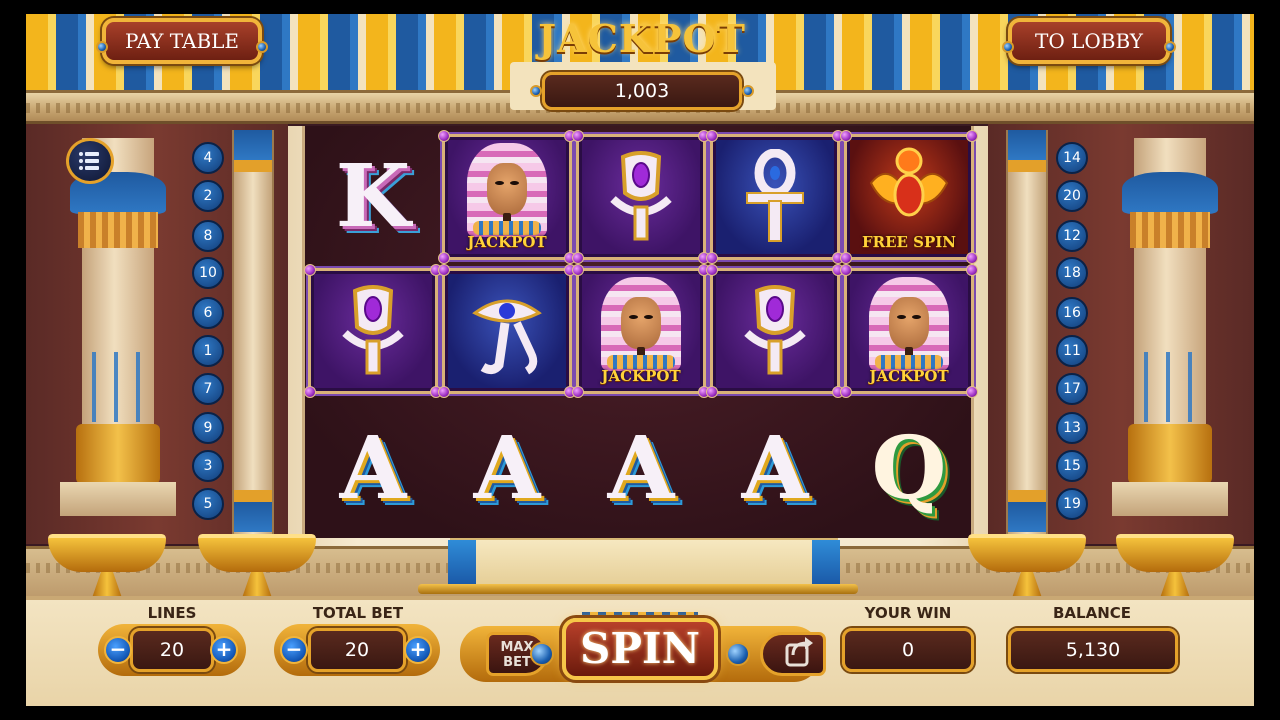 Image resolution: width=1280 pixels, height=720 pixels. What do you see at coordinates (1072, 236) in the screenshot?
I see `payline-badge: 12` at bounding box center [1072, 236].